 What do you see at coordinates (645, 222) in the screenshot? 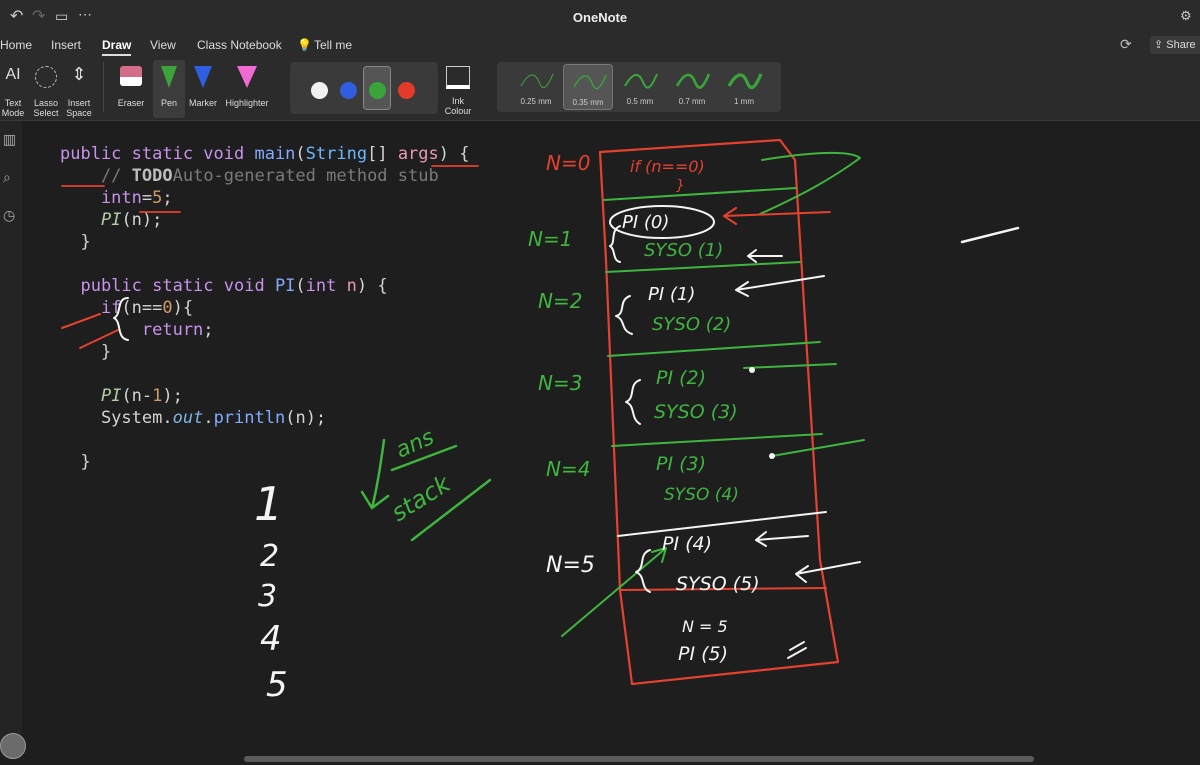
I see `frame-call: PI (0)` at bounding box center [645, 222].